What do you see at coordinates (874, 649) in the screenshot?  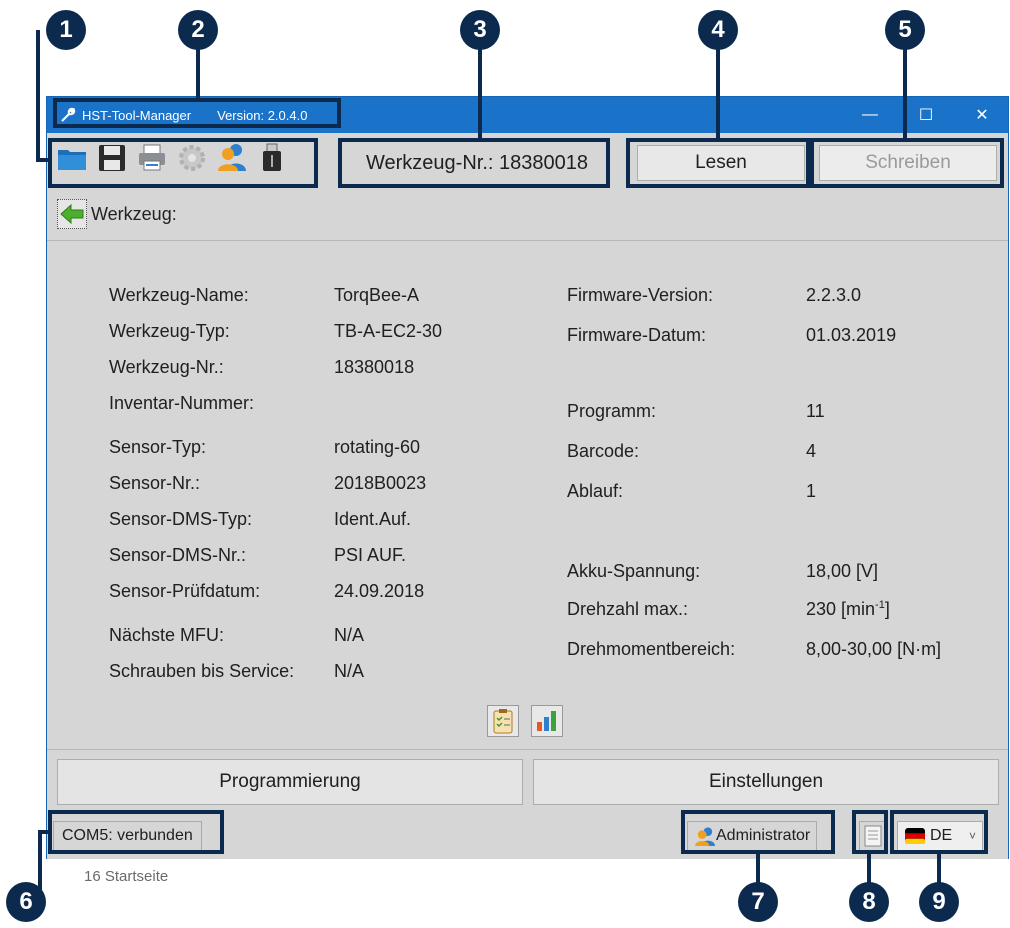 I see `field-value: 8,00-30,00 [N·m]` at bounding box center [874, 649].